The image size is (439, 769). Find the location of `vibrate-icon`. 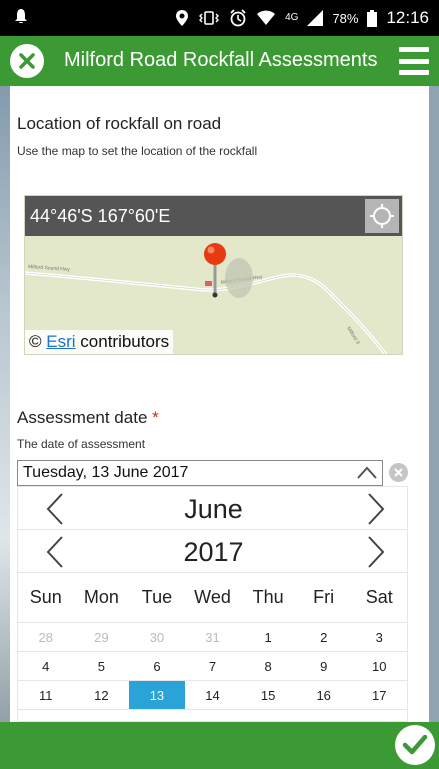

vibrate-icon is located at coordinates (209, 18).